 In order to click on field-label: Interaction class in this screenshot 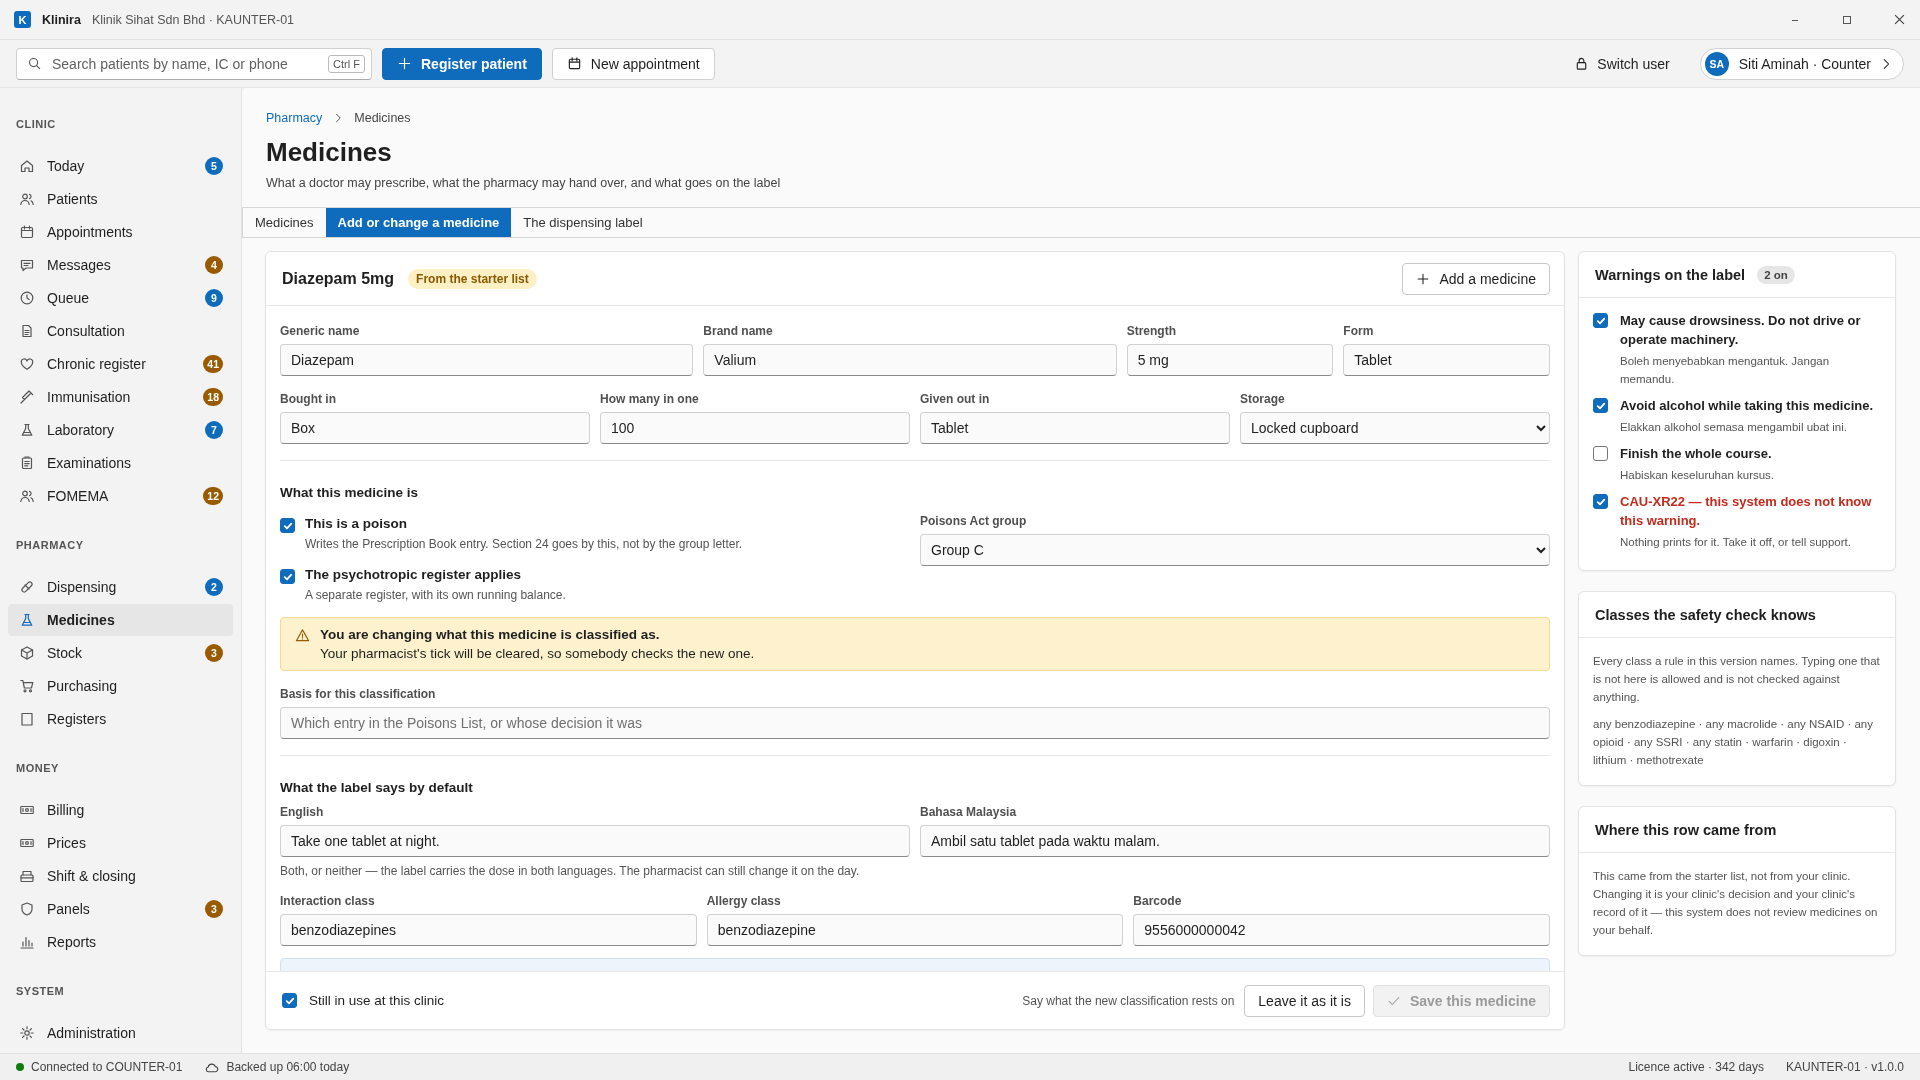, I will do `click(328, 901)`.